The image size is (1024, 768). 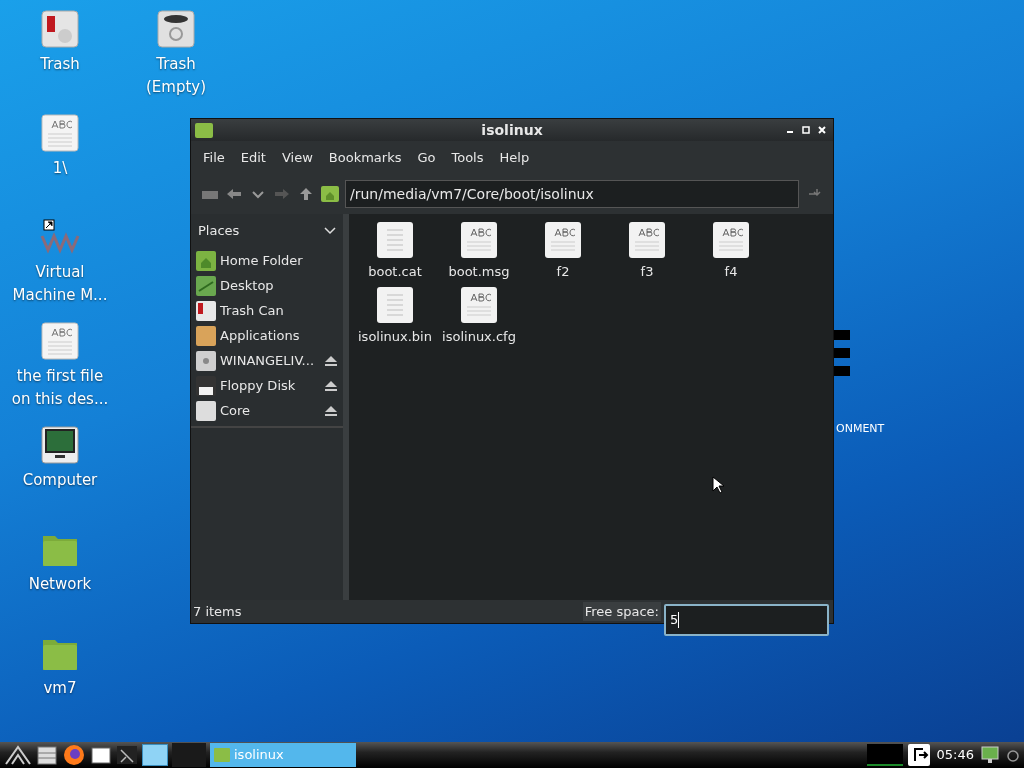 What do you see at coordinates (479, 337) in the screenshot?
I see `file-name: isolinux.cfg` at bounding box center [479, 337].